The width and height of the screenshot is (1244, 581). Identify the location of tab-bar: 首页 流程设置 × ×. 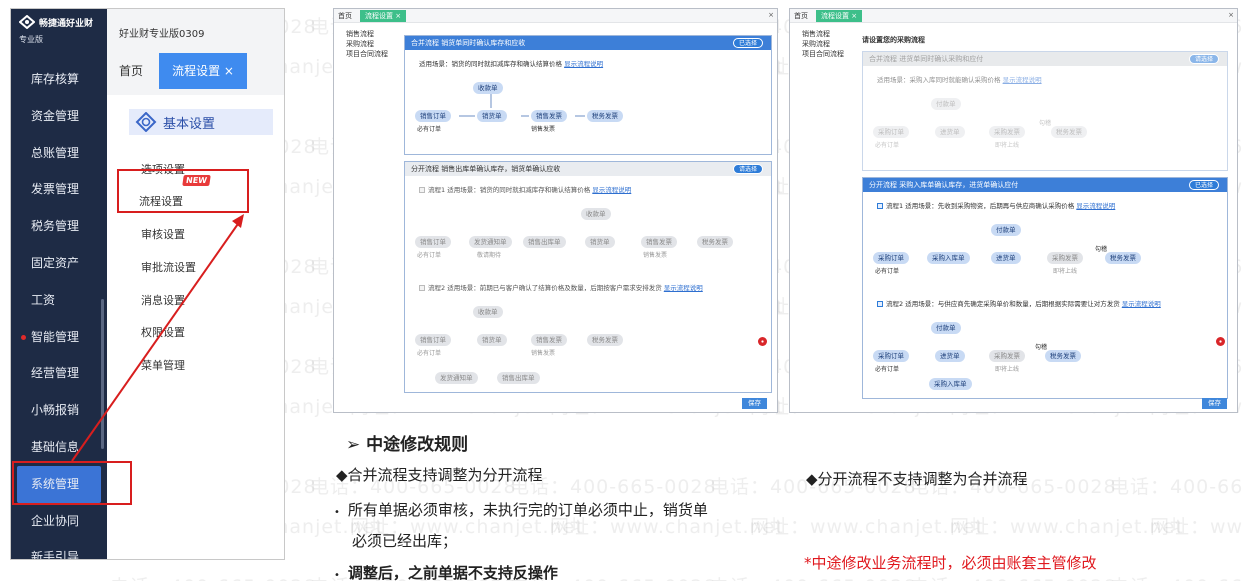
(555, 16).